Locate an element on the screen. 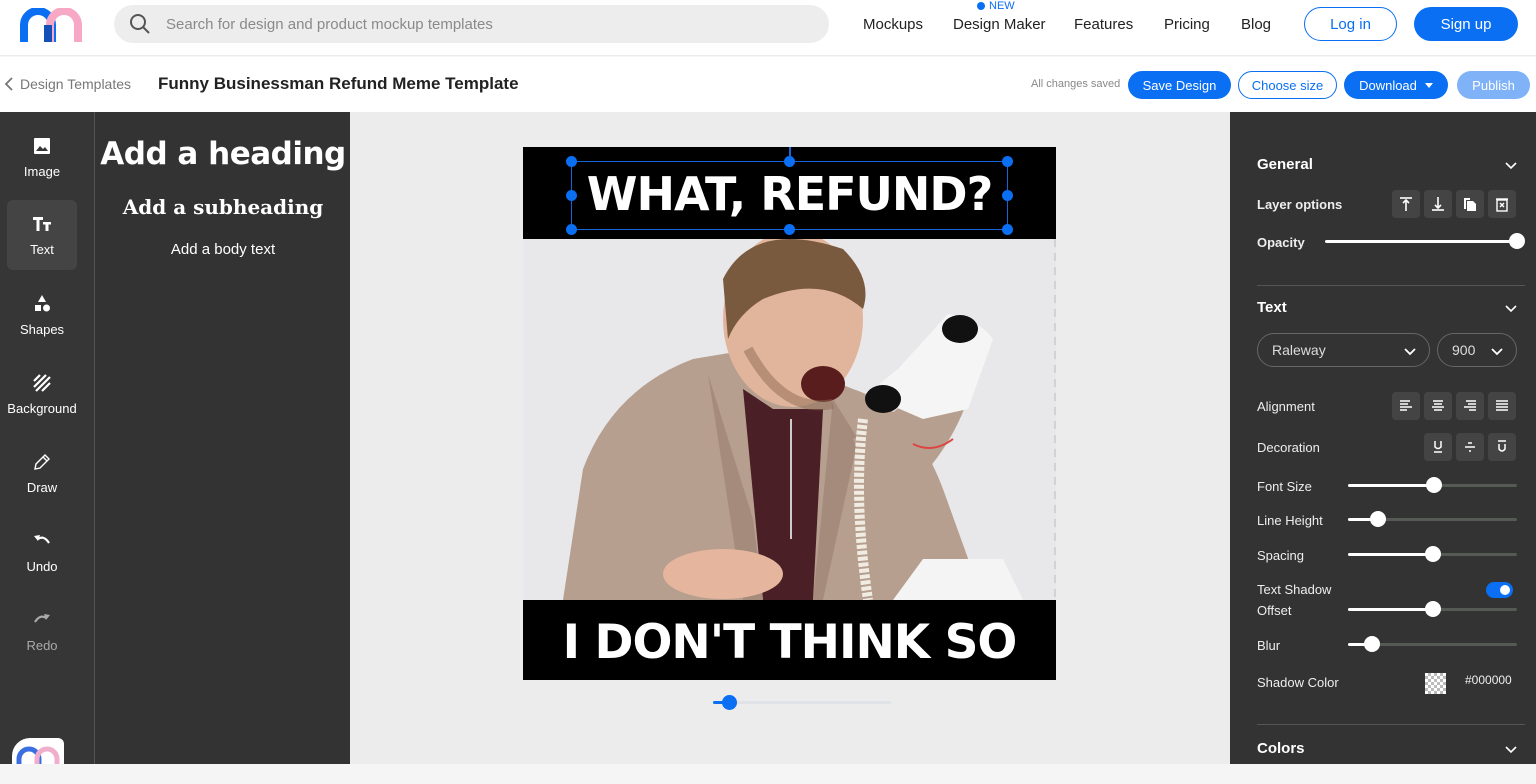 Image resolution: width=1536 pixels, height=784 pixels. resize-handle-top-right is located at coordinates (1007, 161).